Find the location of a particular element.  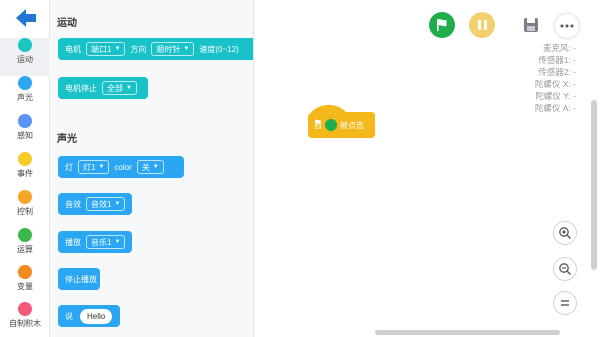

zoom-reset-button is located at coordinates (565, 303).